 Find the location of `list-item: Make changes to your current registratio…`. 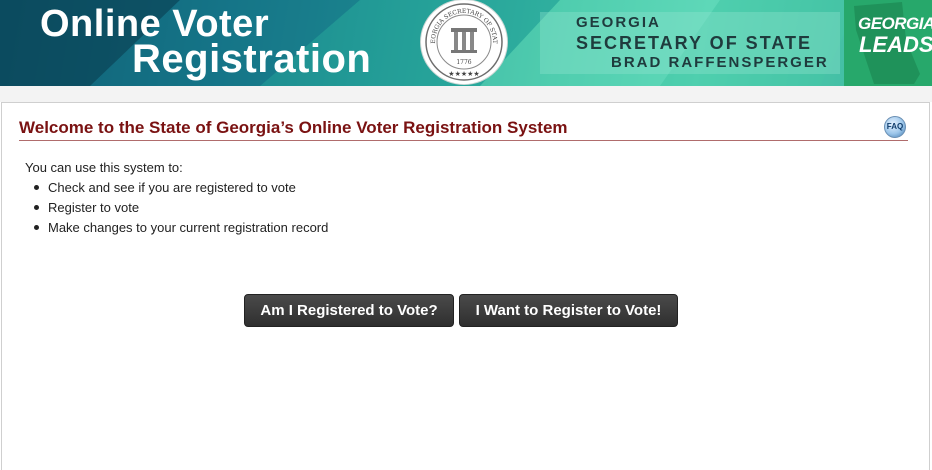

list-item: Make changes to your current registratio… is located at coordinates (180, 230).